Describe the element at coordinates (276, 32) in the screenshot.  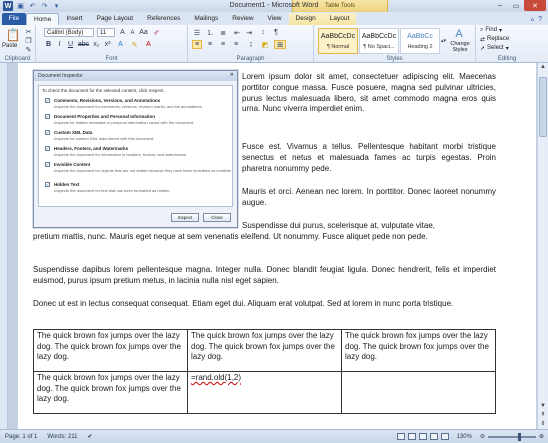
I see `show-hide-marks-icon: ¶` at that location.